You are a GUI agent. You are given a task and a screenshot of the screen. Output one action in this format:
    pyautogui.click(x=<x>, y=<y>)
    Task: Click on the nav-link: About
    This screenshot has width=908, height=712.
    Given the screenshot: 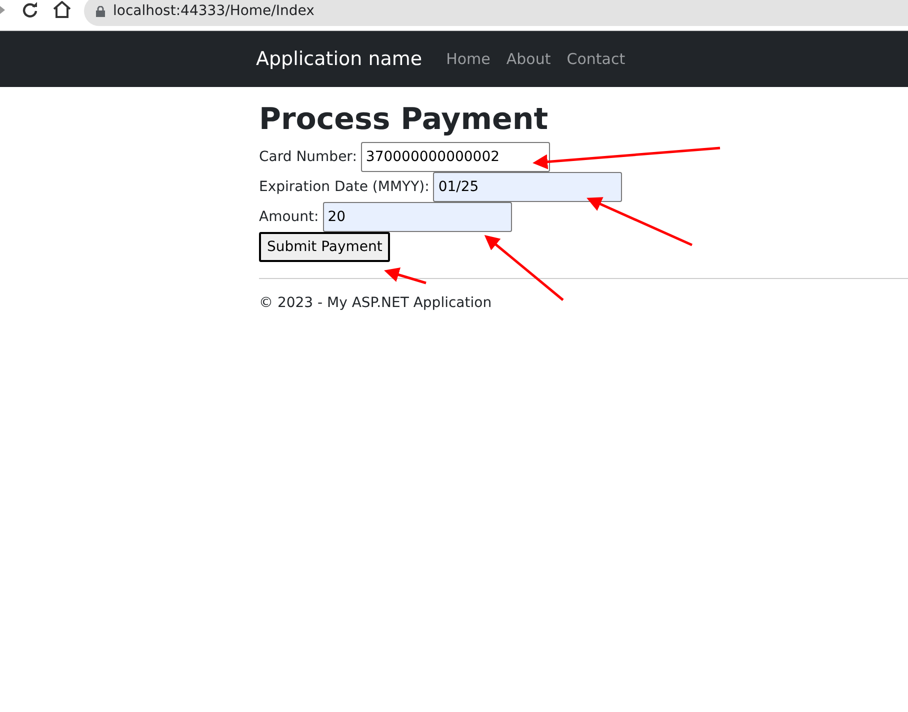 What is the action you would take?
    pyautogui.click(x=528, y=59)
    